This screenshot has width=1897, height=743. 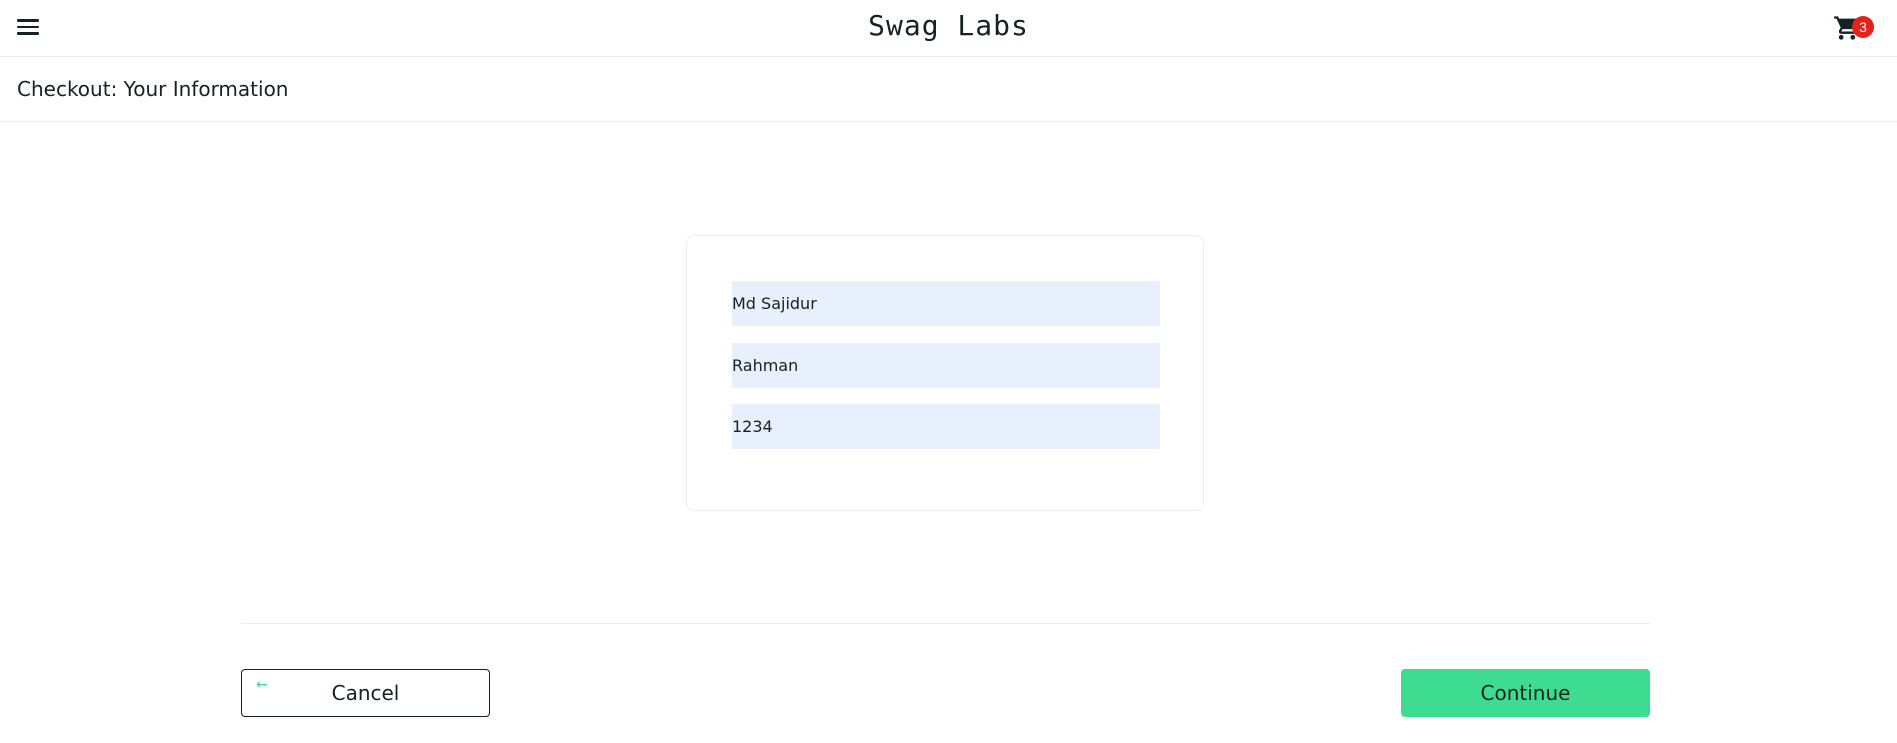 I want to click on continue-button-label: Continue, so click(x=1525, y=693).